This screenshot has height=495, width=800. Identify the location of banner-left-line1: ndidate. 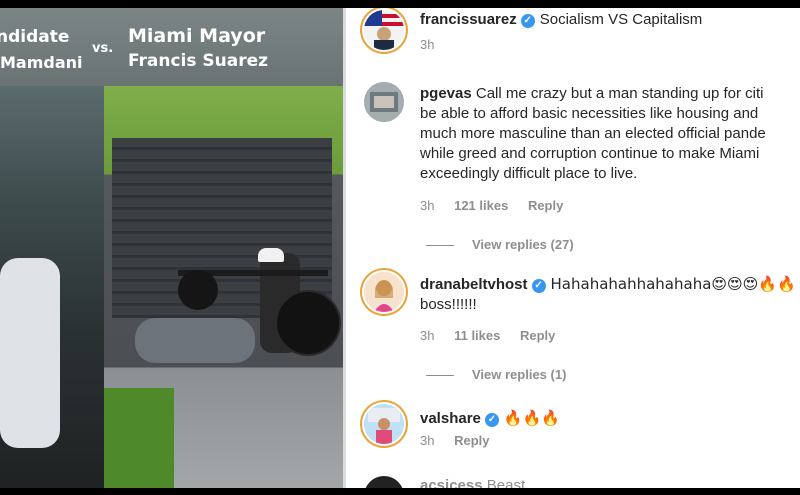
(35, 37).